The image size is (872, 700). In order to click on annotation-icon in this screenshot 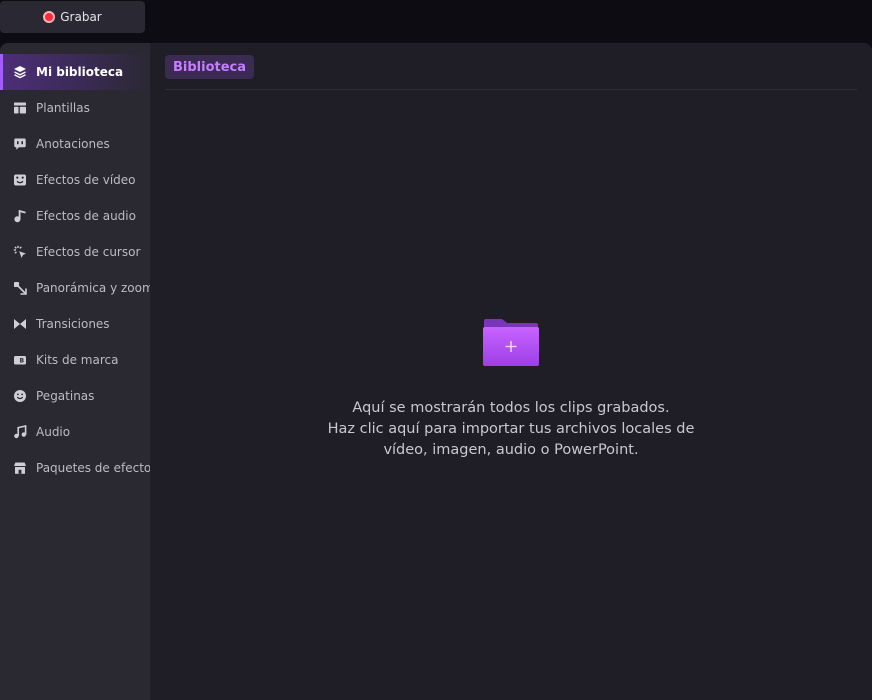, I will do `click(20, 144)`.